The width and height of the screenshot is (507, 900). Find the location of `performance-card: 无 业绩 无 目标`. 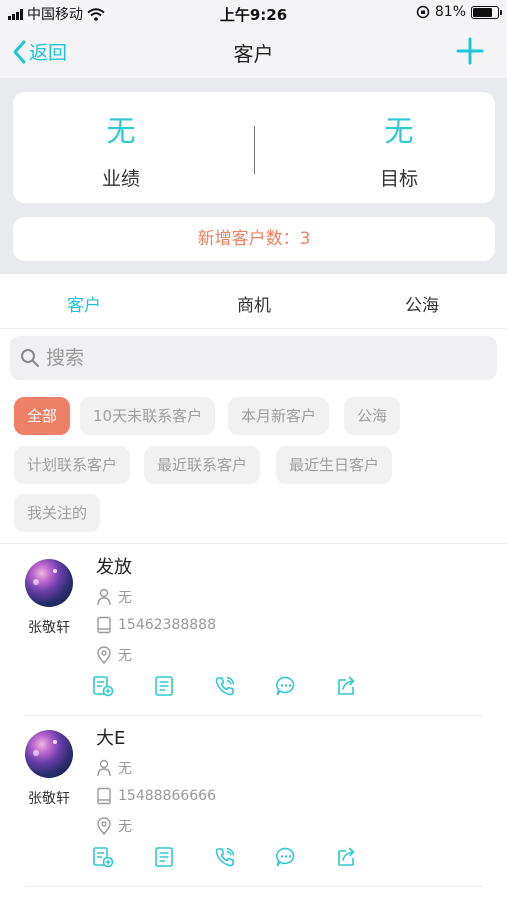

performance-card: 无 业绩 无 目标 is located at coordinates (254, 147).